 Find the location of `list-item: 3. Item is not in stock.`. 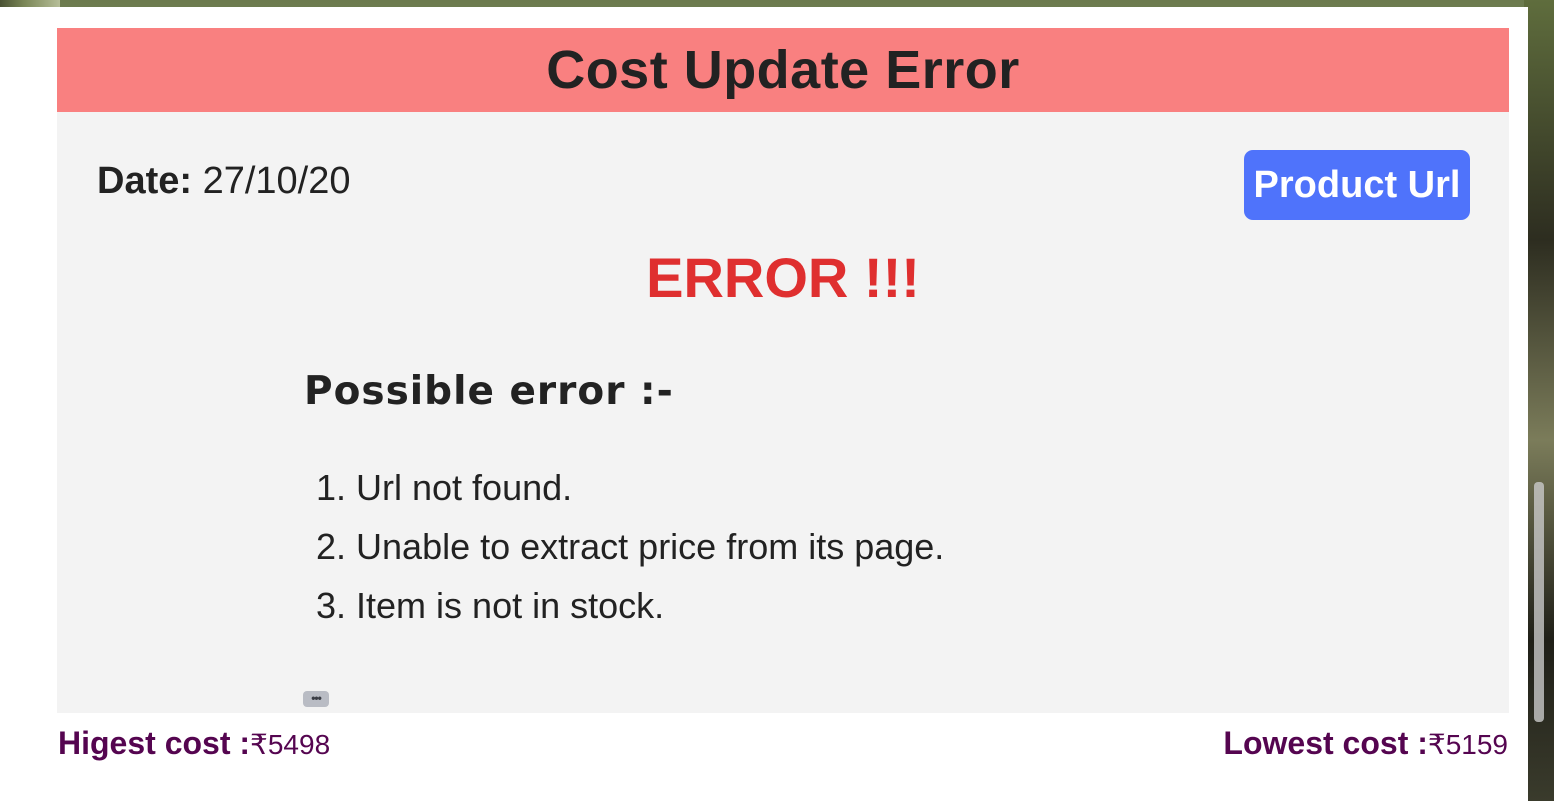

list-item: 3. Item is not in stock. is located at coordinates (490, 605).